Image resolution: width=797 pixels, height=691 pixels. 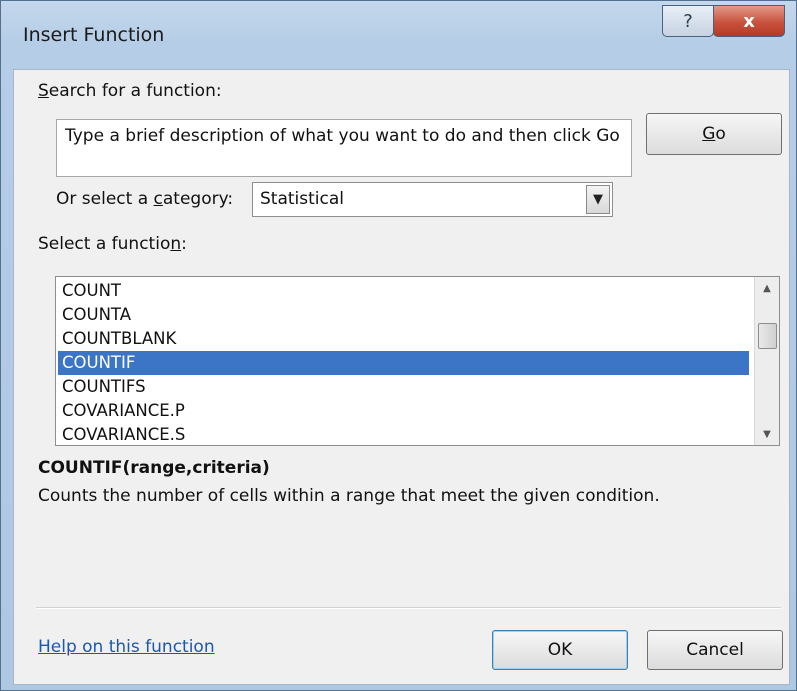 What do you see at coordinates (560, 650) in the screenshot?
I see `ok-button: OK` at bounding box center [560, 650].